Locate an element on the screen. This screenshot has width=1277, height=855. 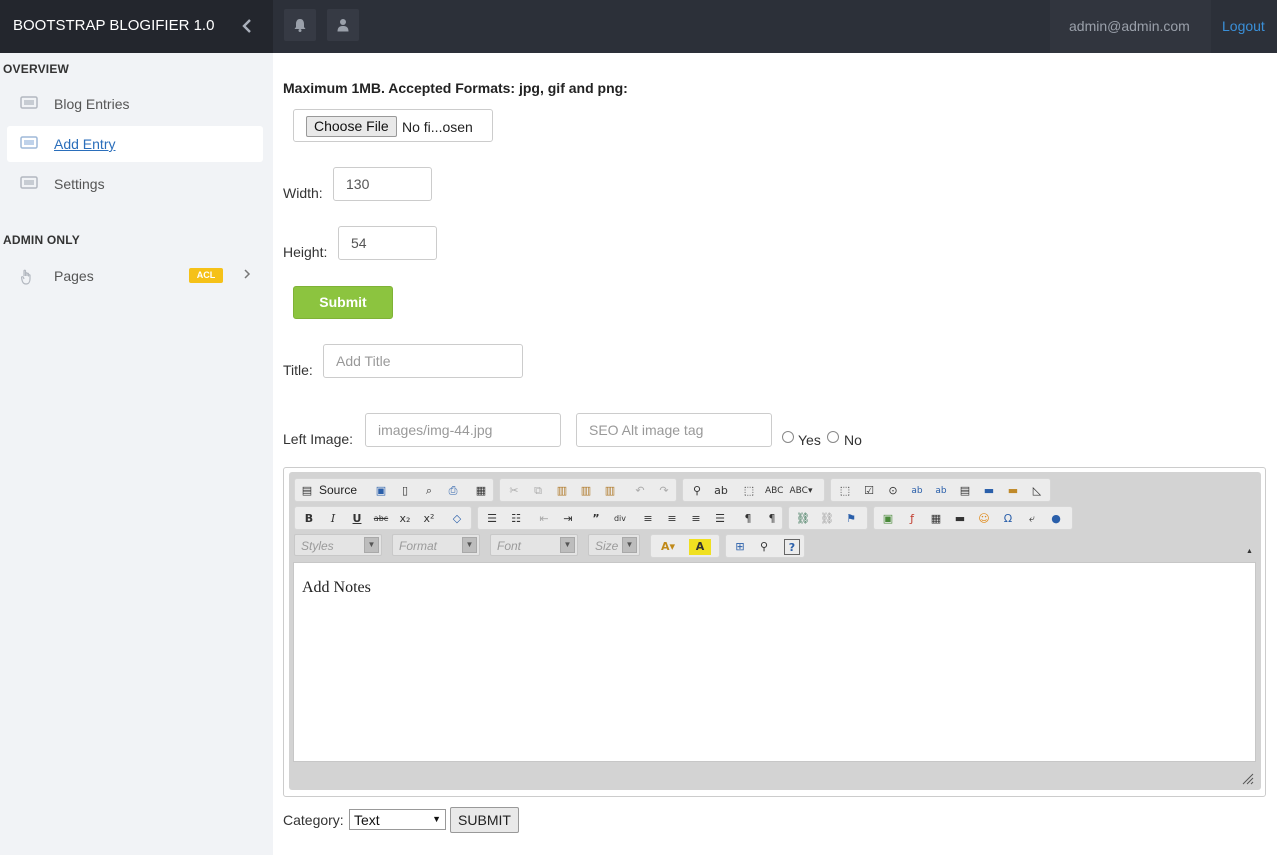
iframe-icon: ● is located at coordinates (1056, 519).